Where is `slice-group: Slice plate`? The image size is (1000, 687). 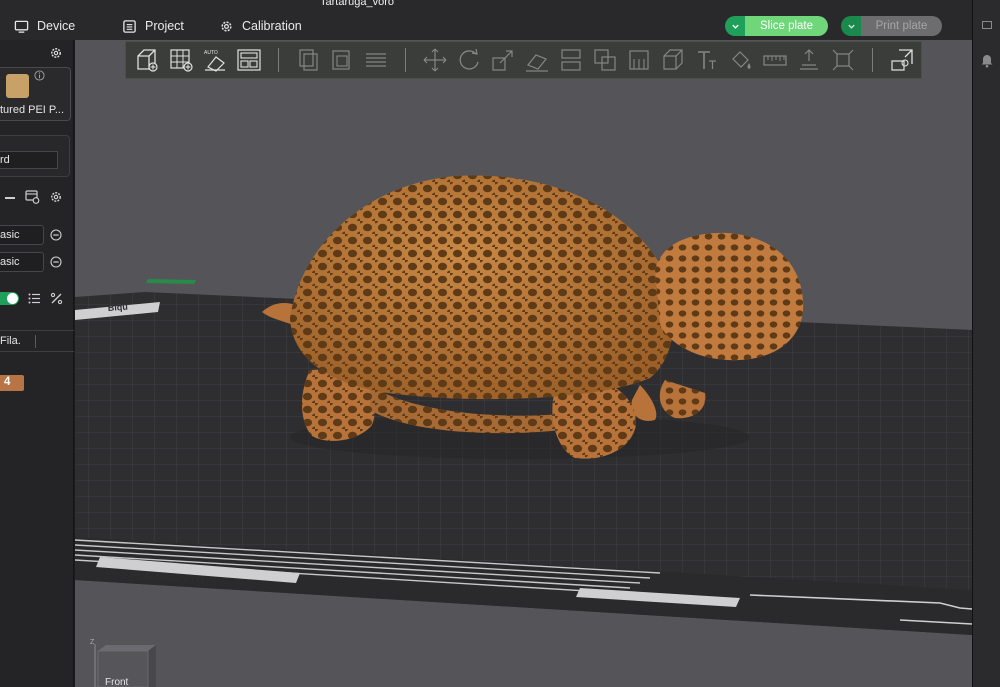 slice-group: Slice plate is located at coordinates (776, 26).